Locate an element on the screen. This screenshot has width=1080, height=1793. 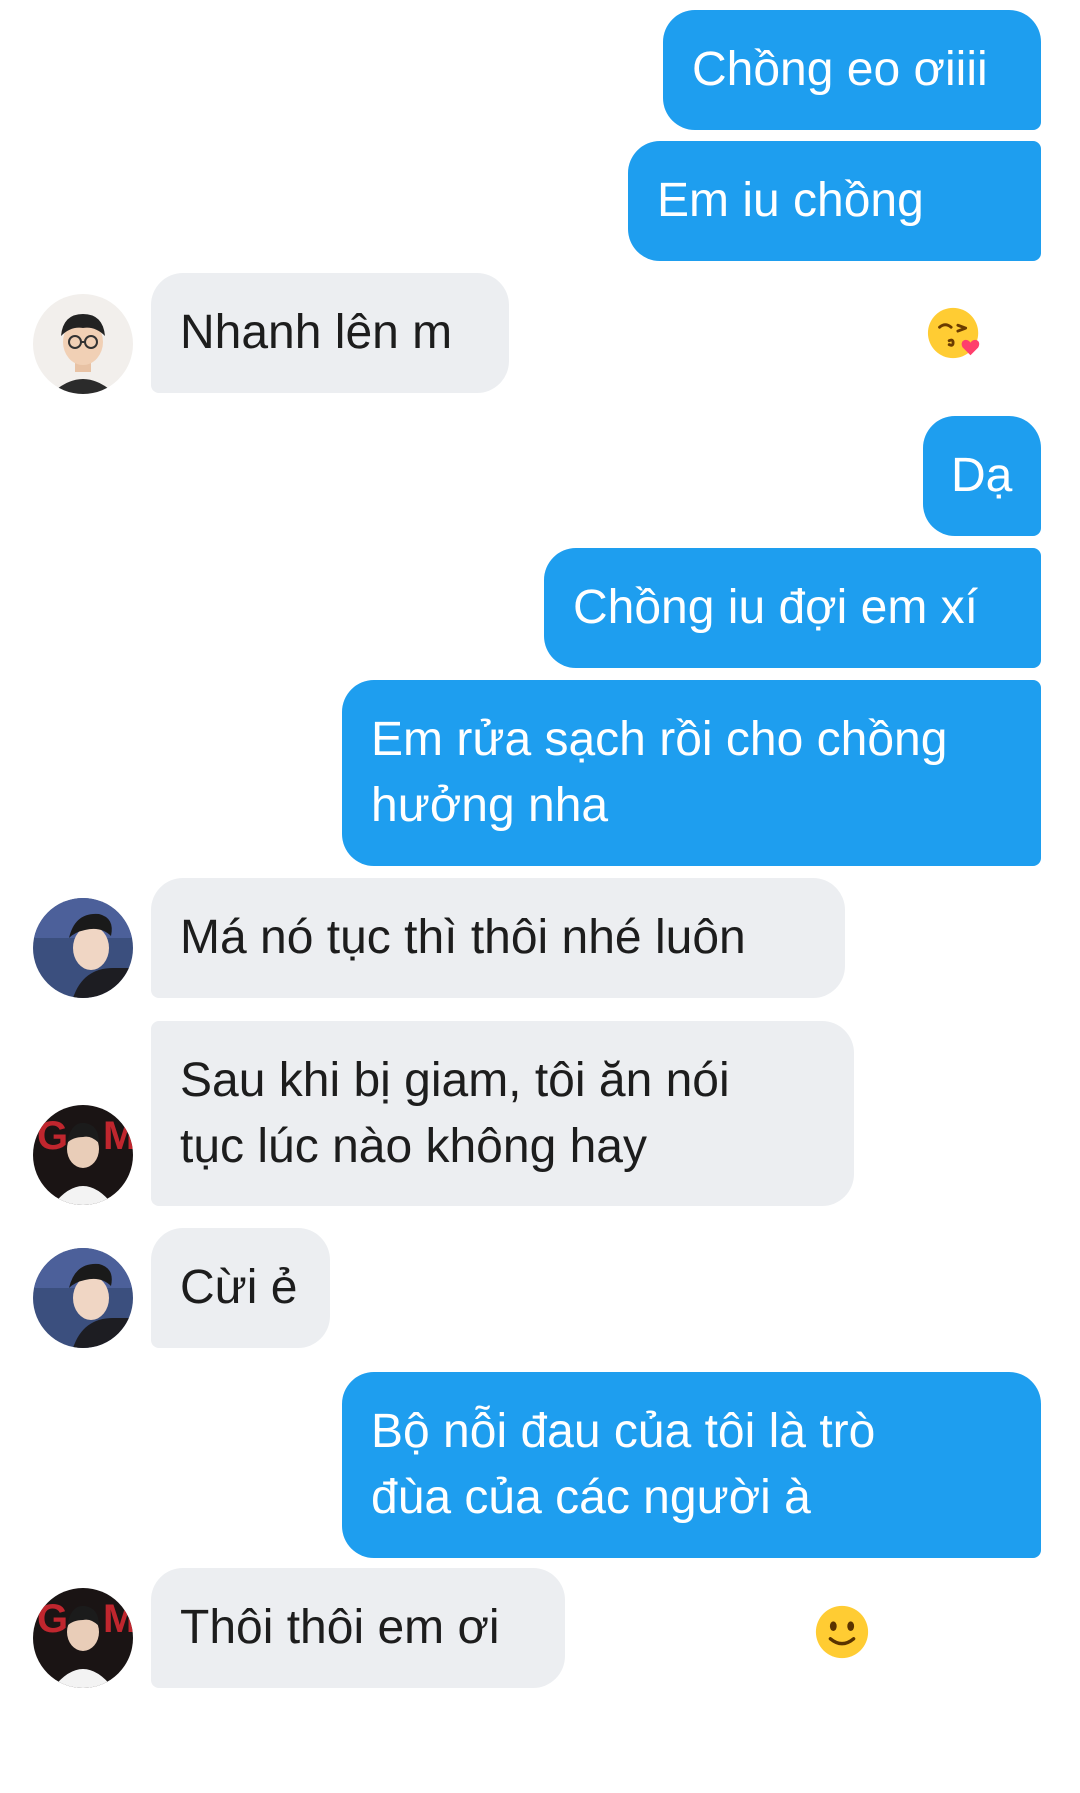
message-text: Chồng iu đợi em xí is located at coordinates (775, 607).